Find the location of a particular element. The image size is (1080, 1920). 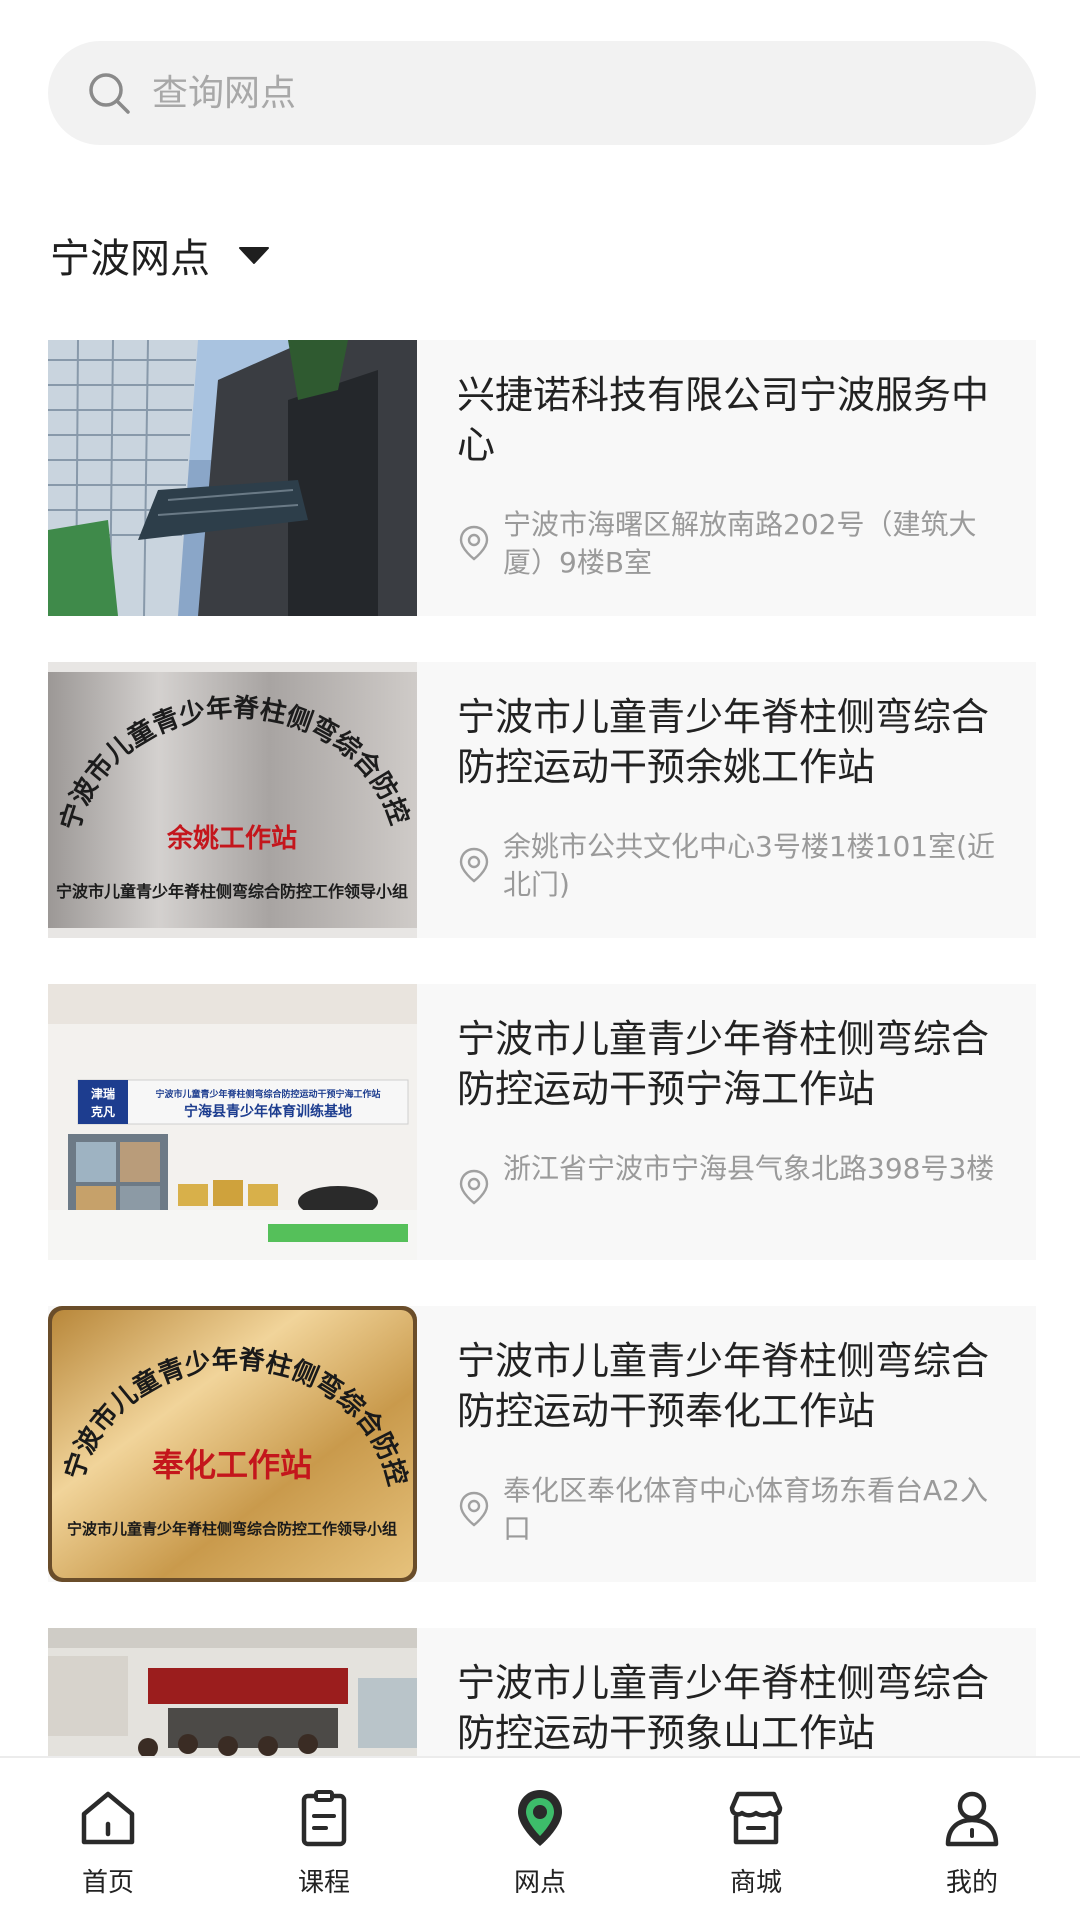

search-bar is located at coordinates (542, 93).